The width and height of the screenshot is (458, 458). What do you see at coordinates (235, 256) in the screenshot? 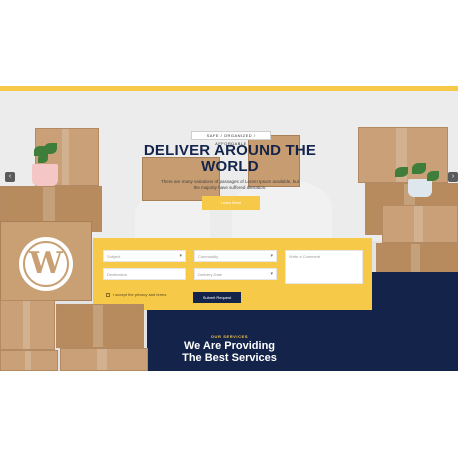
I see `commodity-select: Commodity ▾` at bounding box center [235, 256].